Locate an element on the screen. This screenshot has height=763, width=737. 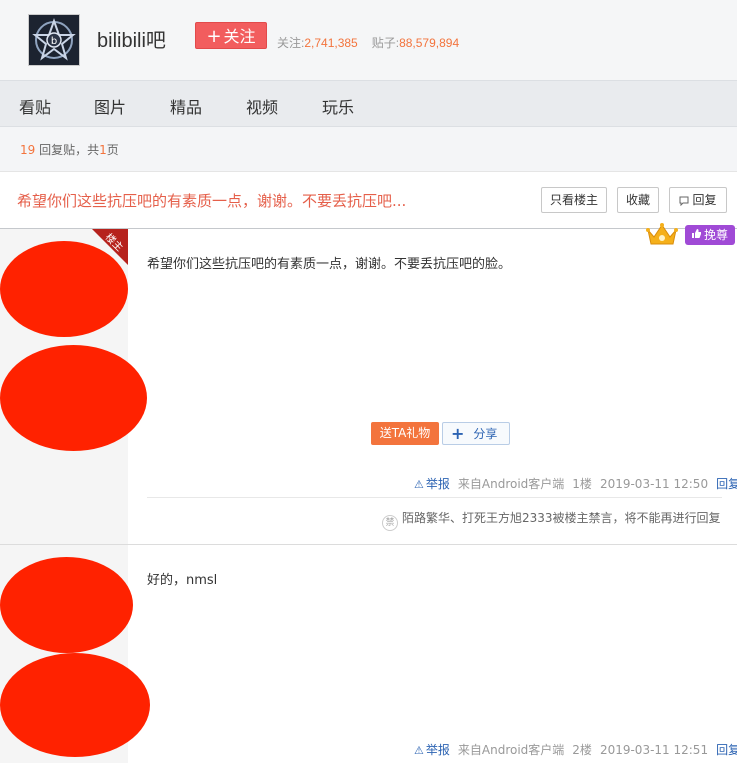
post-author-panel is located at coordinates (75, 654).